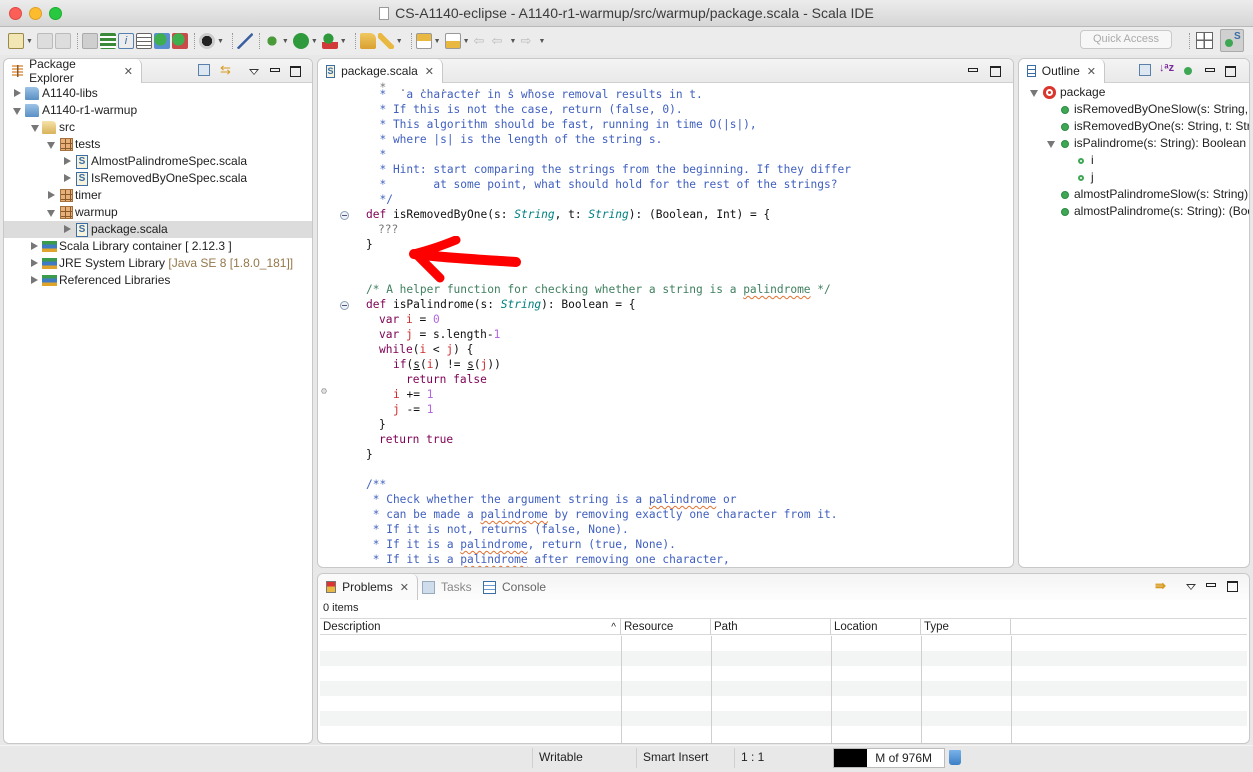 This screenshot has width=1253, height=772. Describe the element at coordinates (771, 627) in the screenshot. I see `column-header-path: Path` at that location.